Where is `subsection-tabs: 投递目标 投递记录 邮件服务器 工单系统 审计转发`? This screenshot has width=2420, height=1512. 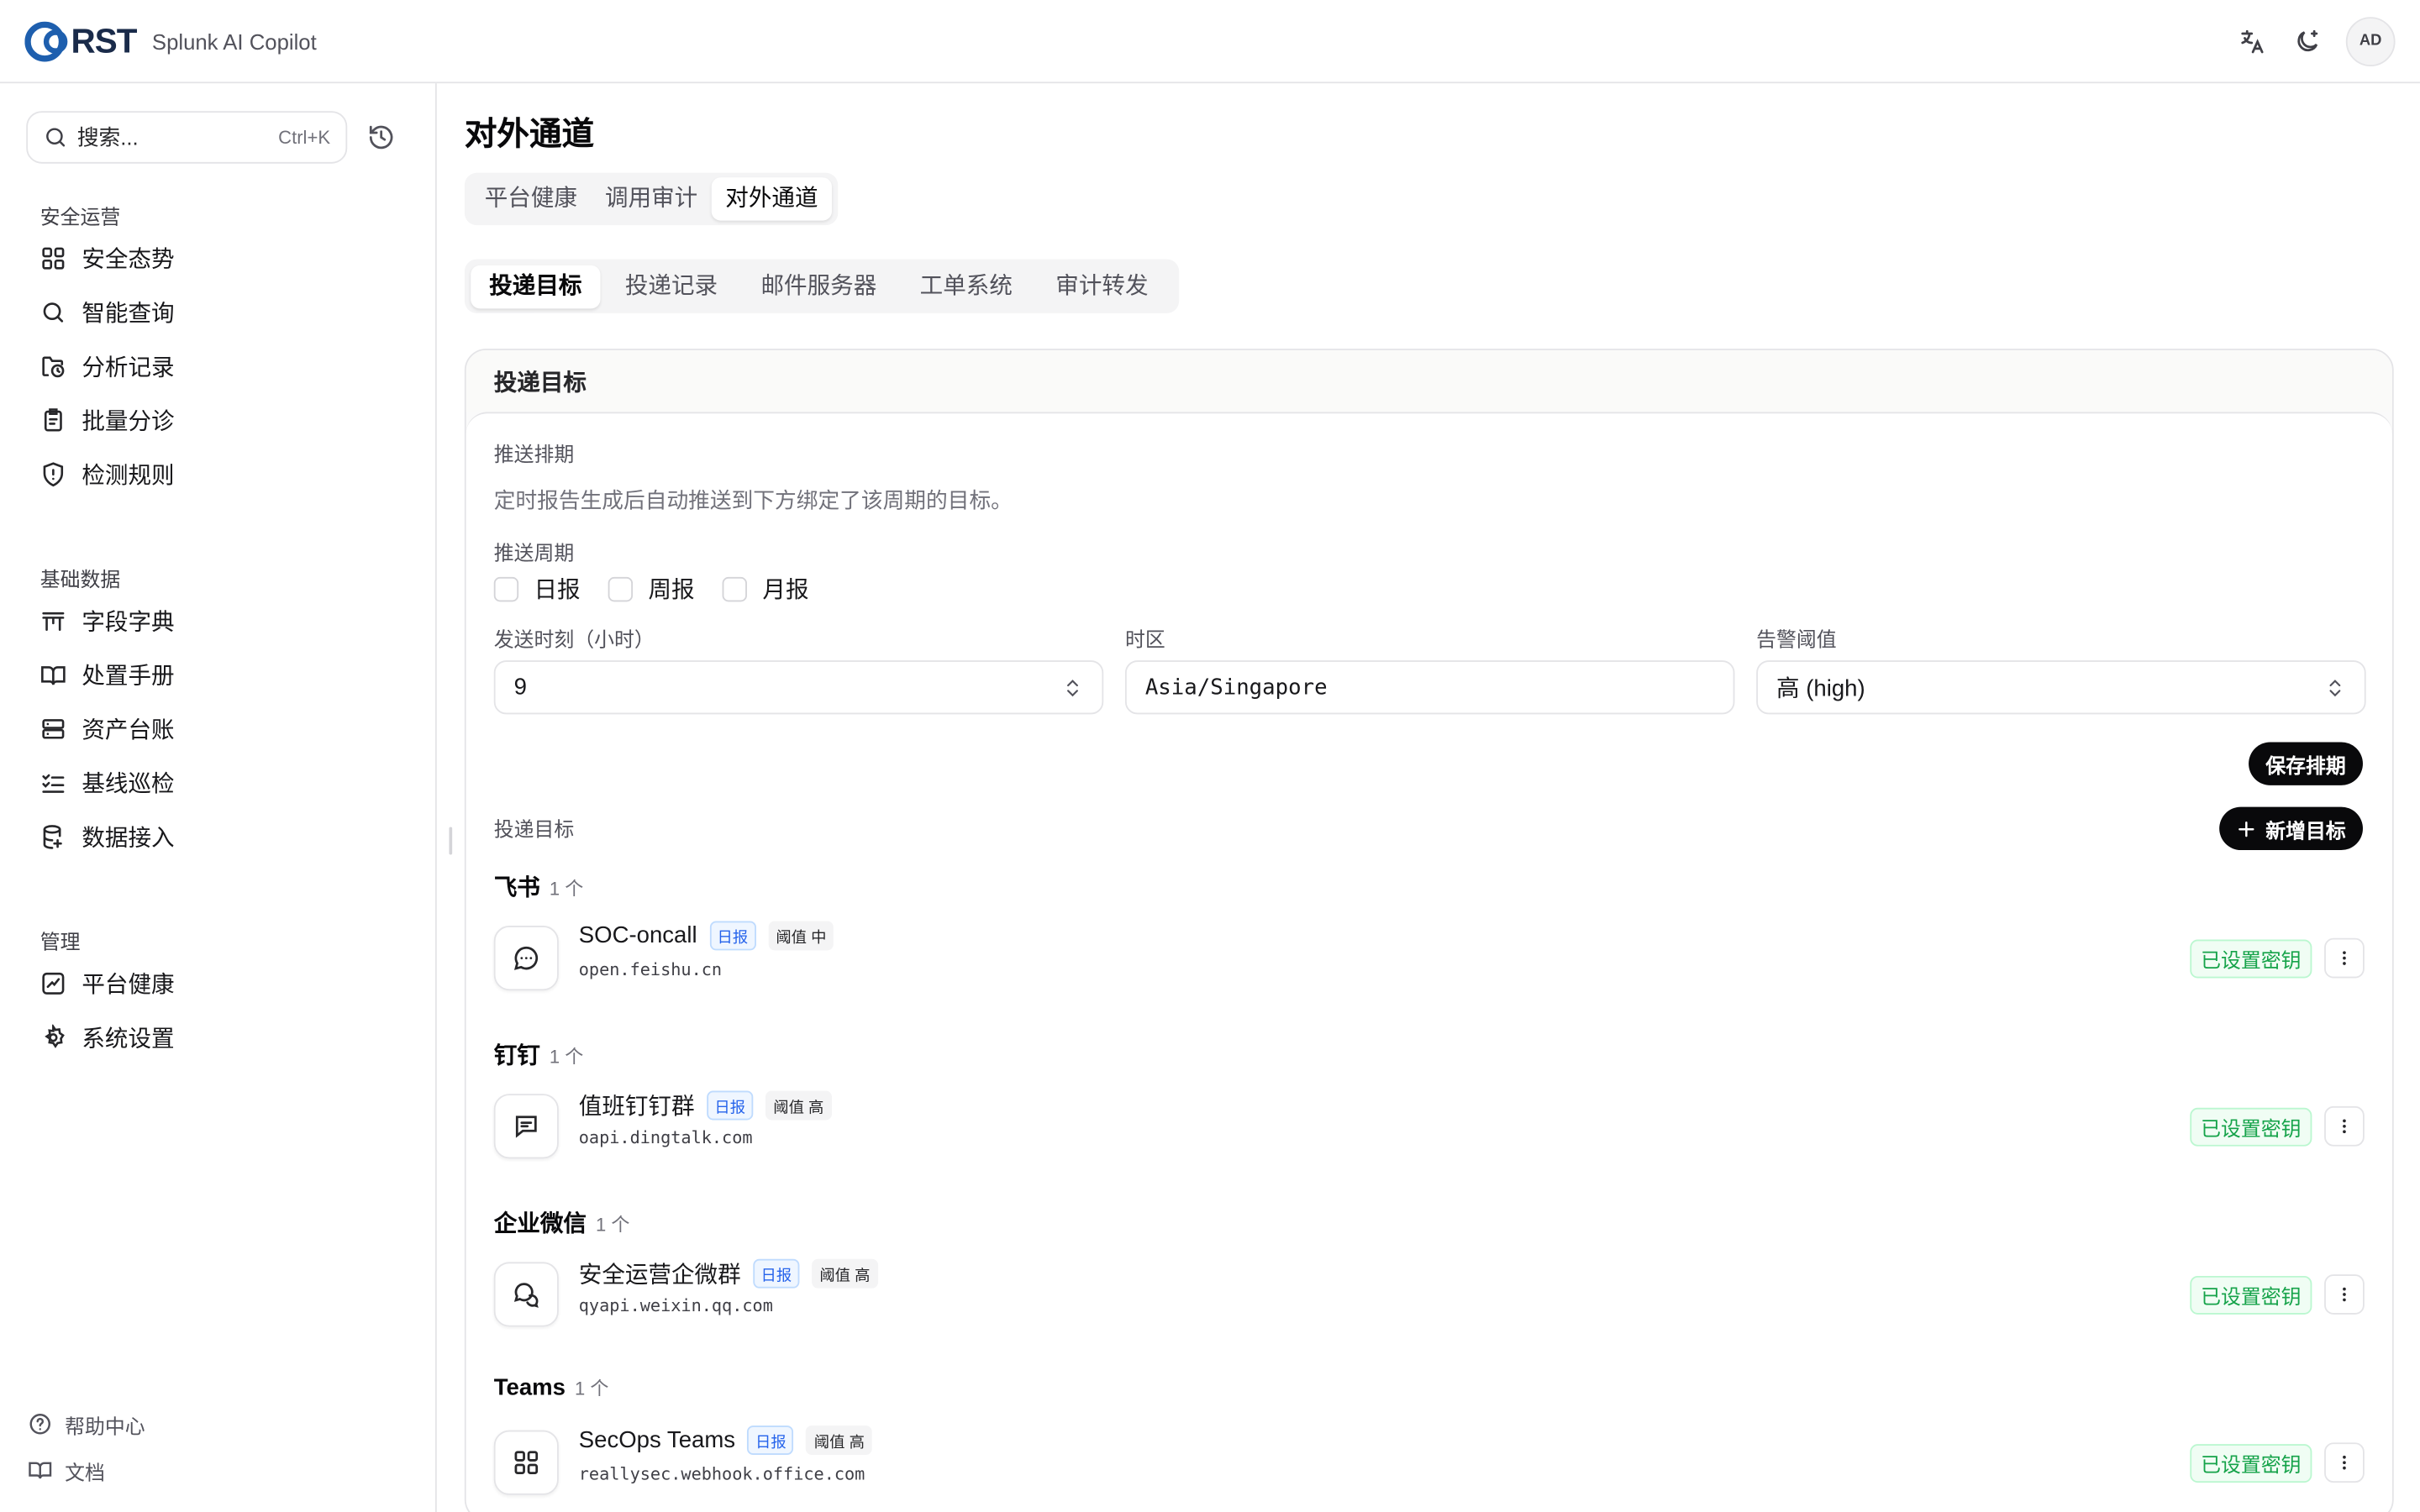 subsection-tabs: 投递目标 投递记录 邮件服务器 工单系统 审计转发 is located at coordinates (822, 286).